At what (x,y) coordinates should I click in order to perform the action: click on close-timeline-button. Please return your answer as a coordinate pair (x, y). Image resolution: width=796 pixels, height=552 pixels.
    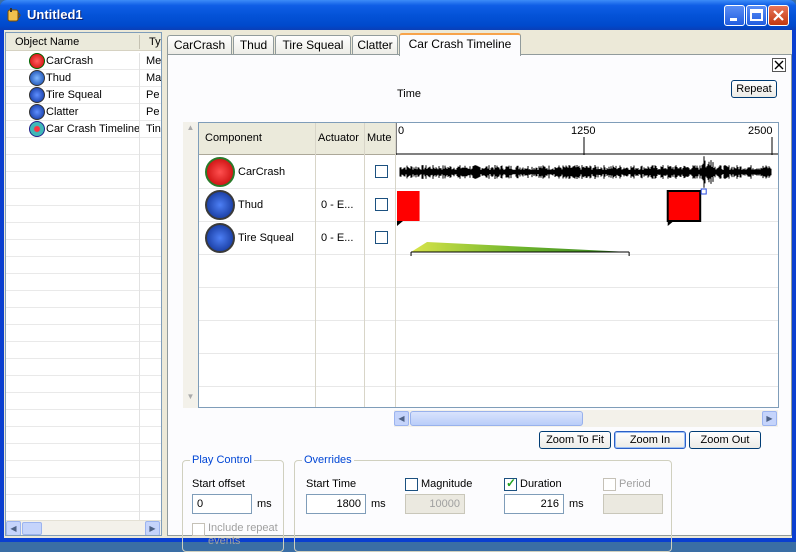
    Looking at the image, I should click on (779, 65).